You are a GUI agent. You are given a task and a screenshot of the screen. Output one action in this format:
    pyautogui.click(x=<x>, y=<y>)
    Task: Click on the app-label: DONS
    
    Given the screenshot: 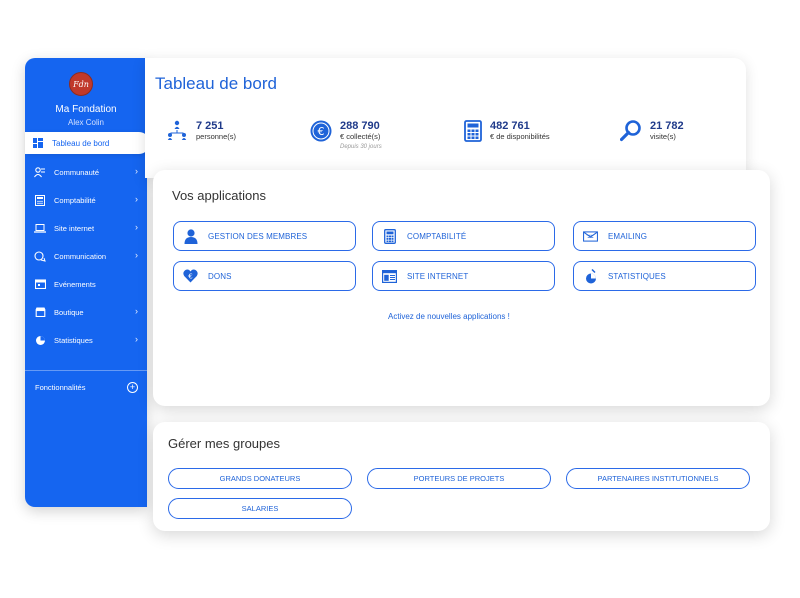 What is the action you would take?
    pyautogui.click(x=220, y=276)
    